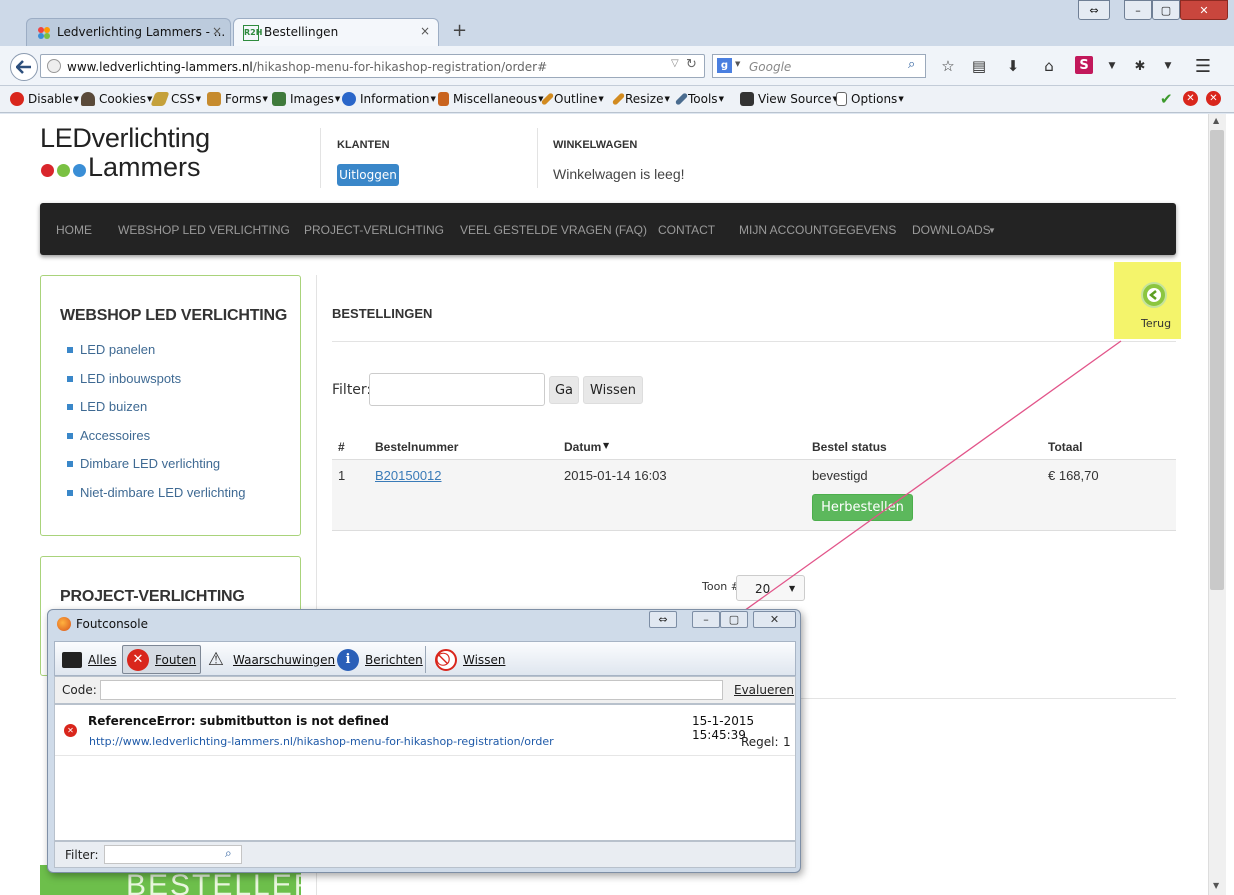  Describe the element at coordinates (138, 659) in the screenshot. I see `error-icon: ✕` at that location.